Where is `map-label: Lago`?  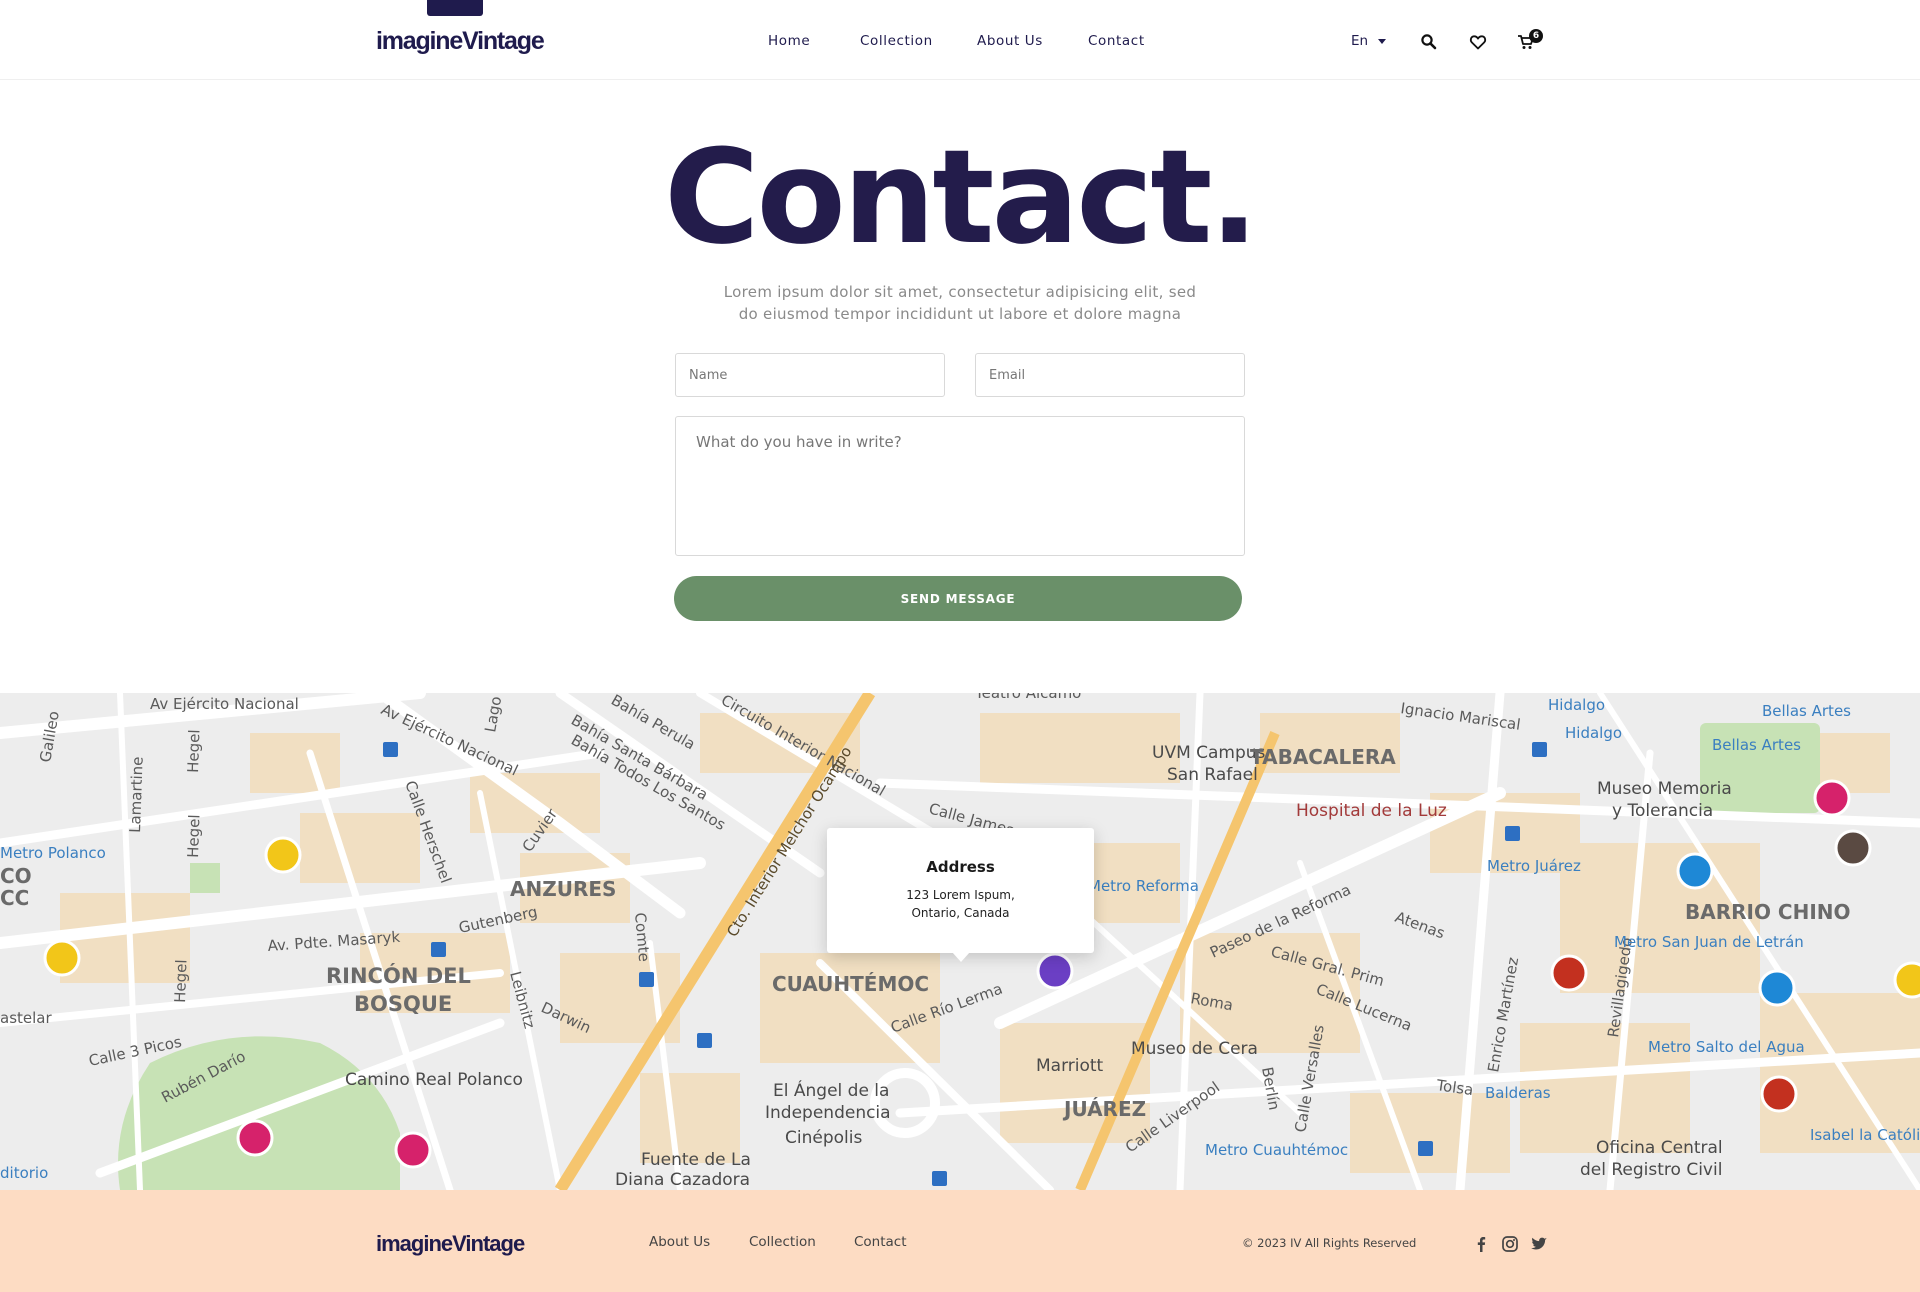
map-label: Lago is located at coordinates (493, 714).